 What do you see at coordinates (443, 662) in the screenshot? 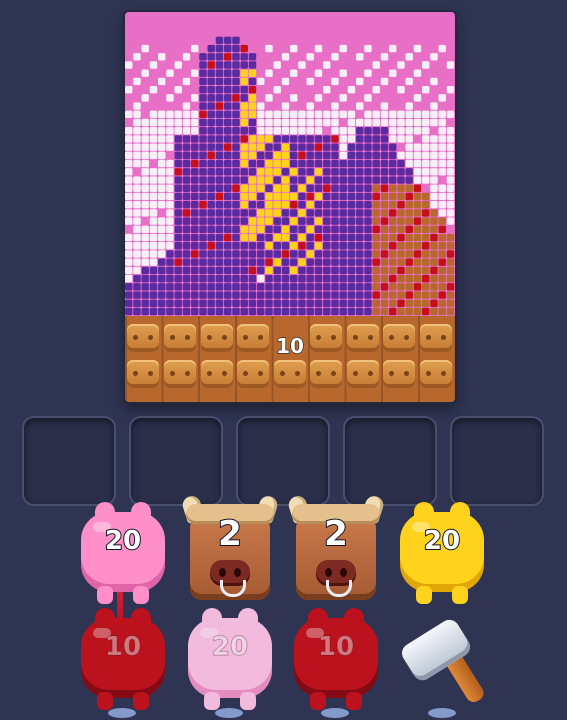
I see `hammer-icon` at bounding box center [443, 662].